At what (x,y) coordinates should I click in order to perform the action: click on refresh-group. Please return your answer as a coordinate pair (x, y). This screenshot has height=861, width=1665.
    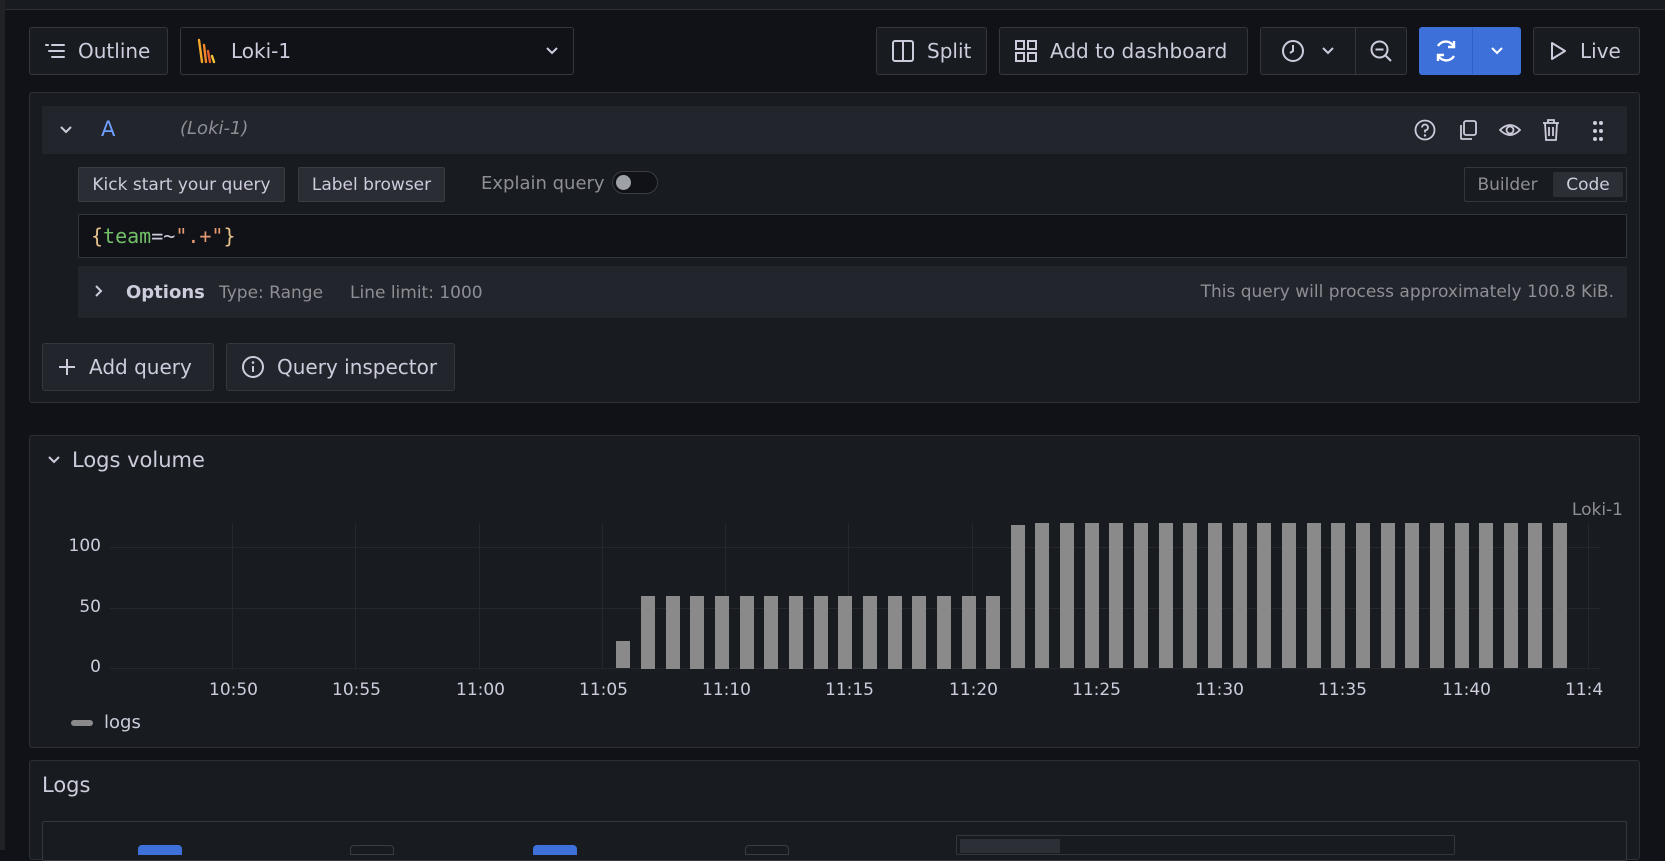
    Looking at the image, I should click on (1470, 51).